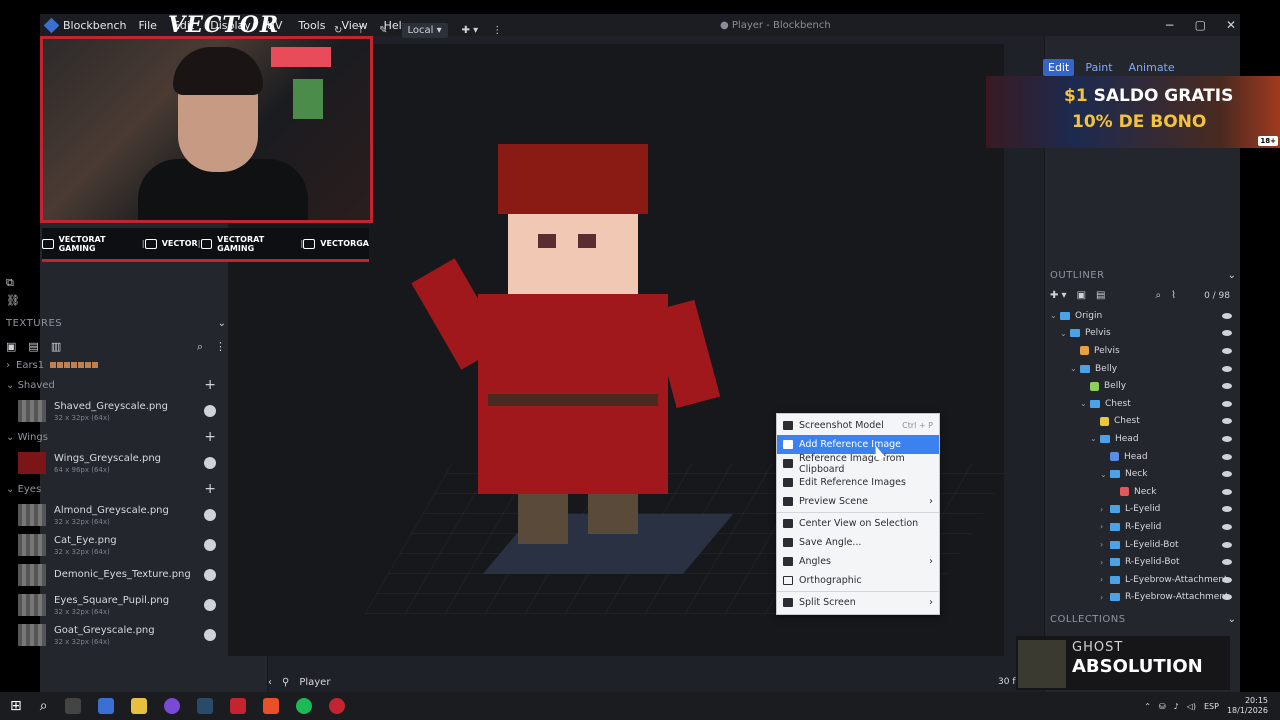  What do you see at coordinates (204, 706) in the screenshot?
I see `steam-icon` at bounding box center [204, 706].